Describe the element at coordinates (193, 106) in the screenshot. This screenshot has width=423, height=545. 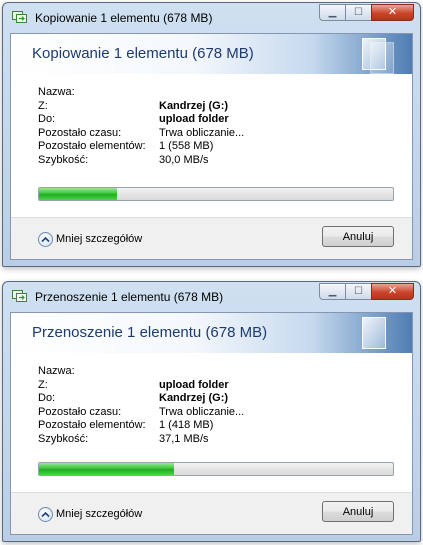
I see `source-link: Kandrzej (G:)` at that location.